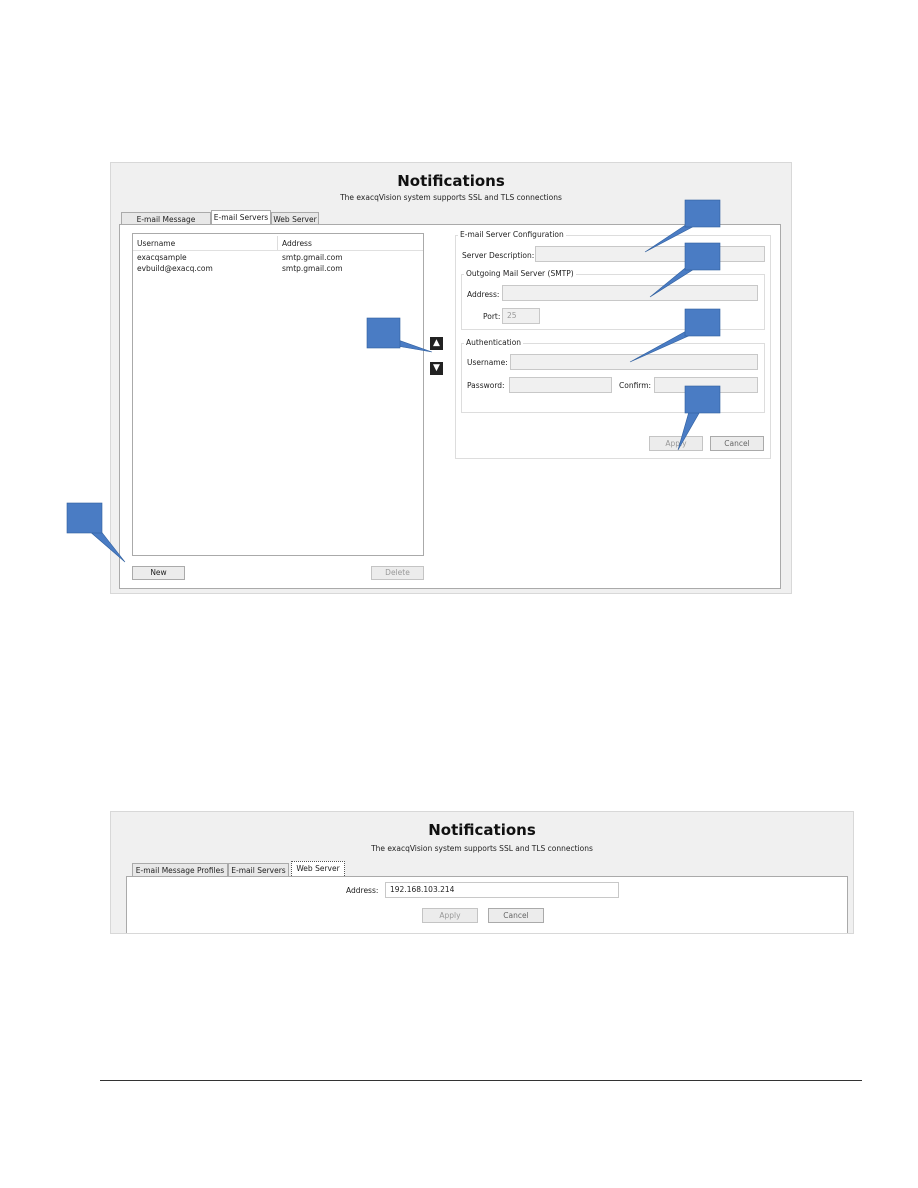 The width and height of the screenshot is (918, 1188). I want to click on apply-button: Apply, so click(450, 915).